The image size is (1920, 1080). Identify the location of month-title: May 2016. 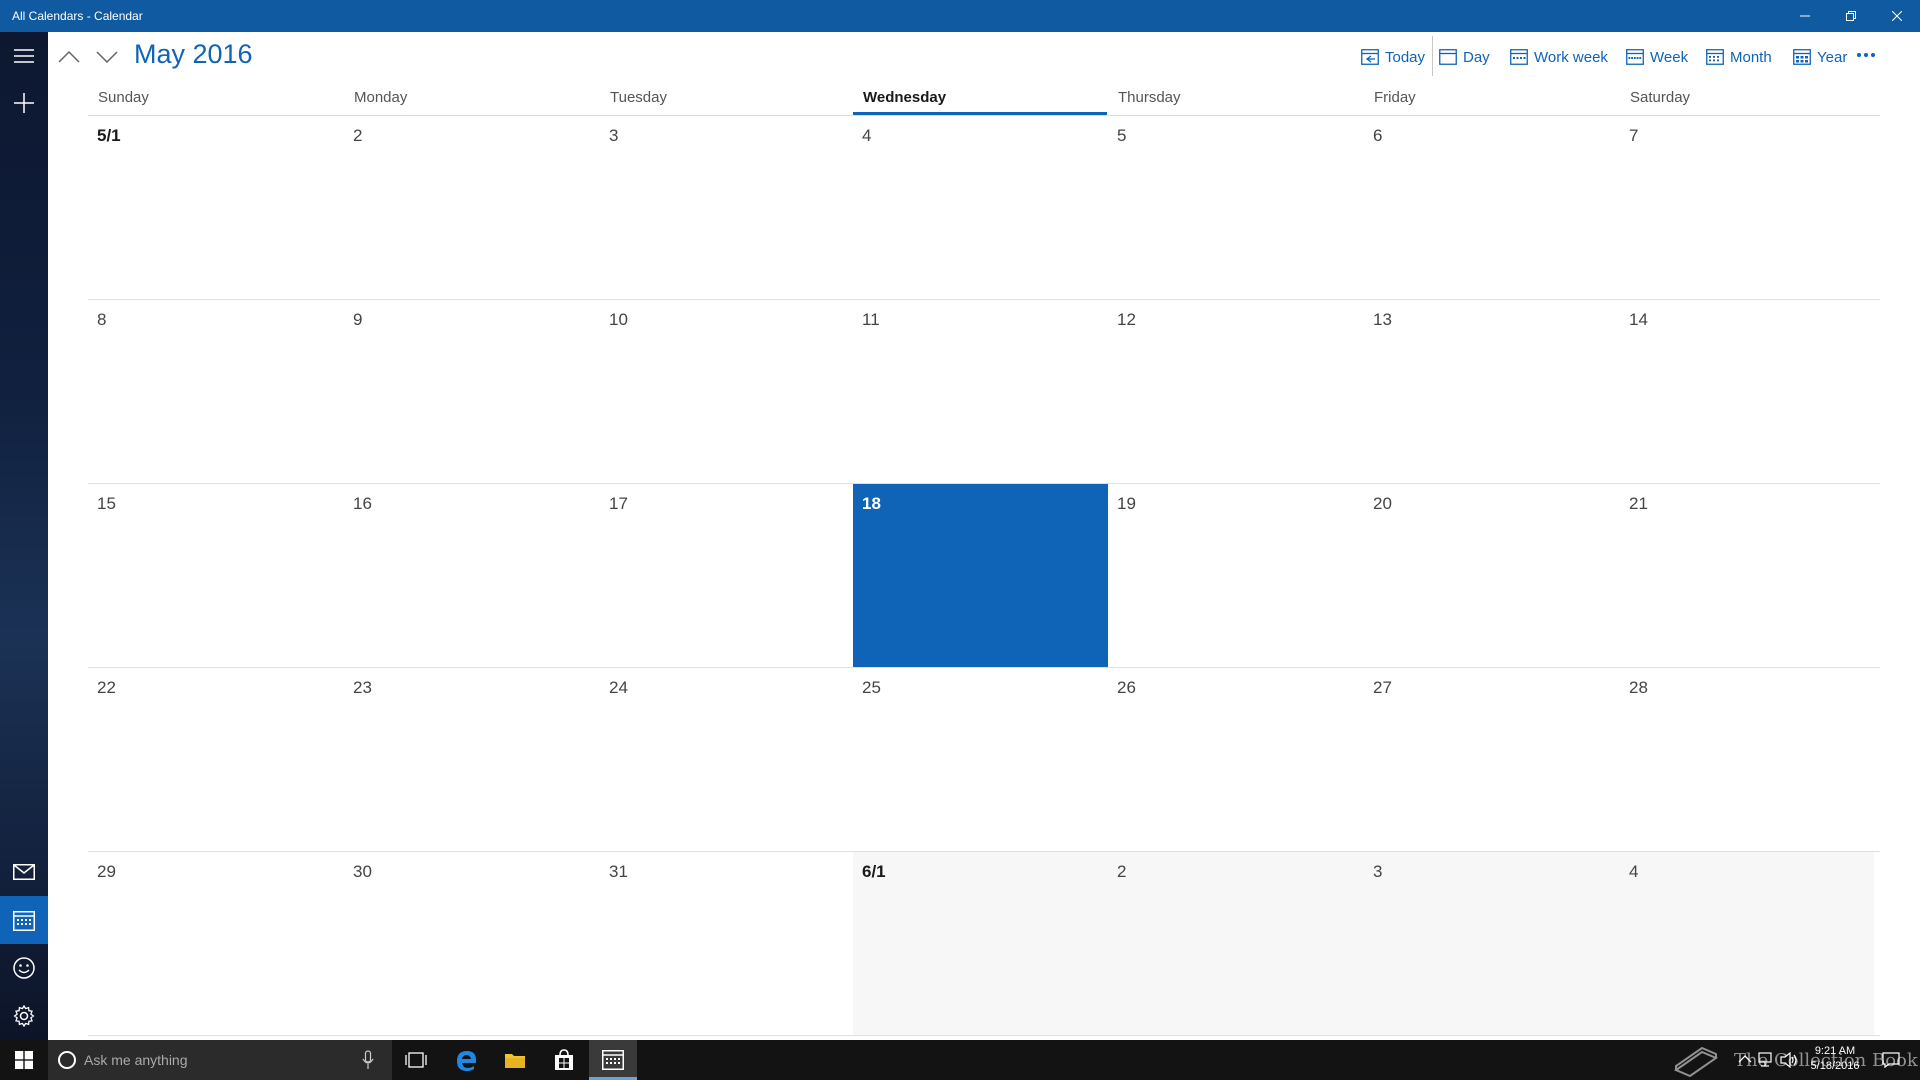
(193, 54).